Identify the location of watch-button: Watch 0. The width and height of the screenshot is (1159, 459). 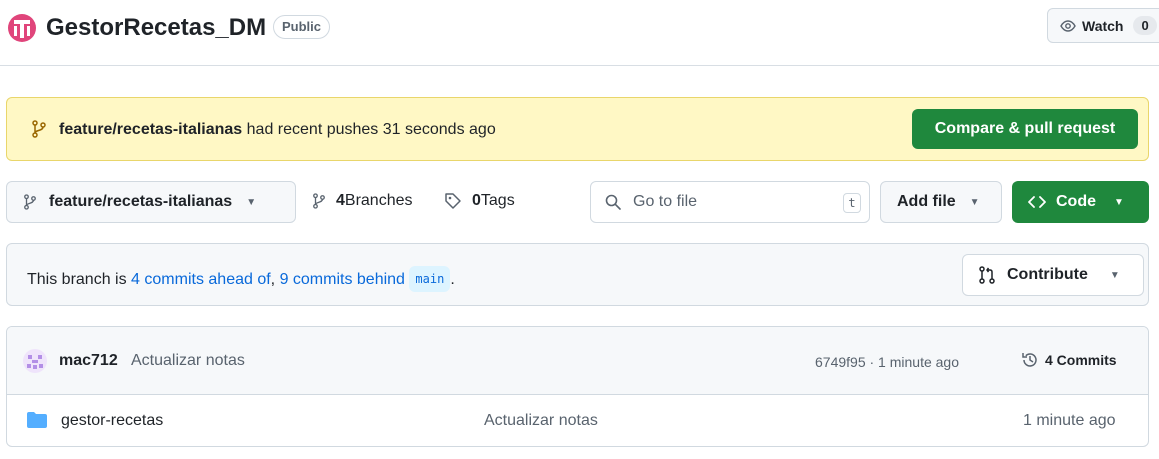
(1103, 25).